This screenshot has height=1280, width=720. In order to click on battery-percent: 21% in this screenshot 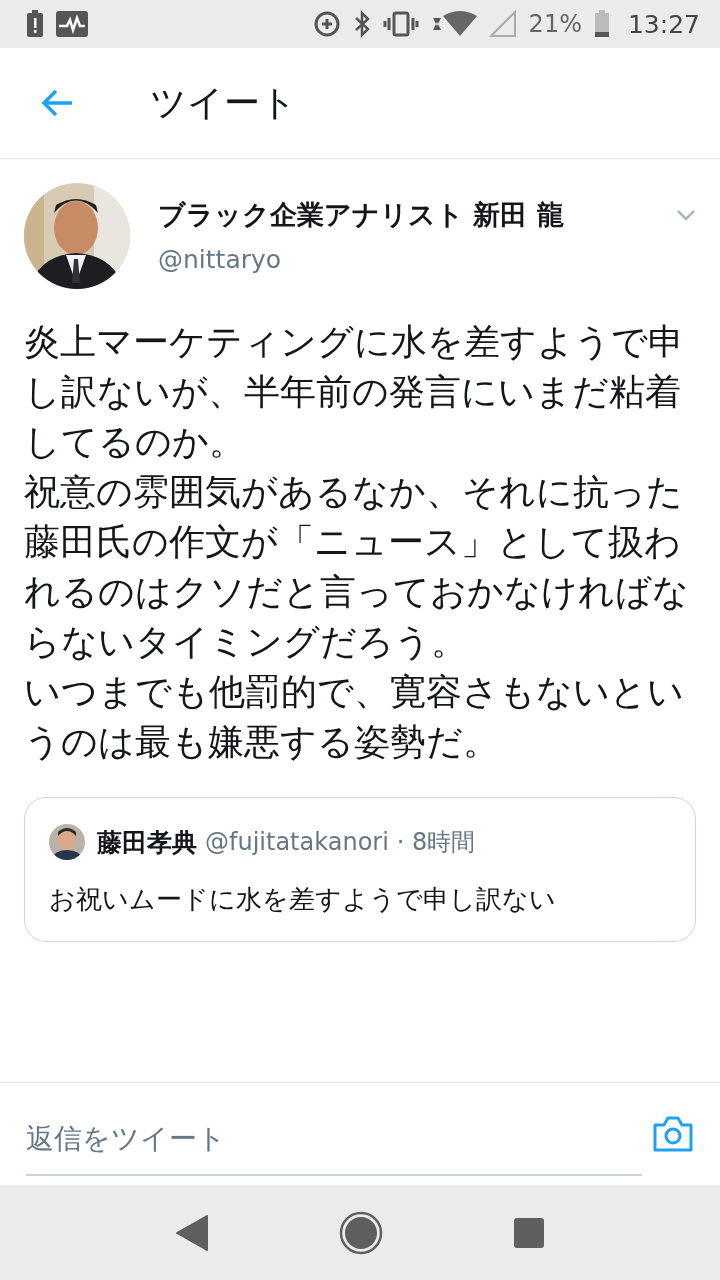, I will do `click(555, 24)`.